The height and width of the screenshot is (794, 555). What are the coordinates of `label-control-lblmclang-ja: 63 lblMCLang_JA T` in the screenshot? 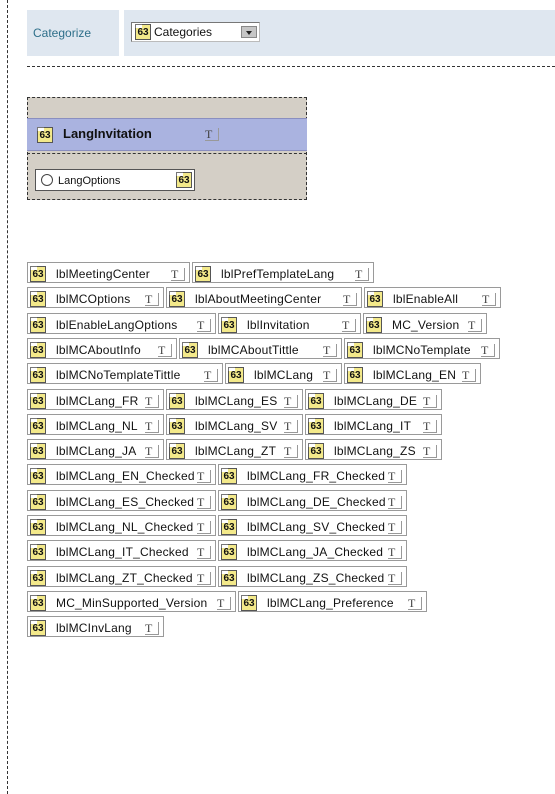 It's located at (95, 449).